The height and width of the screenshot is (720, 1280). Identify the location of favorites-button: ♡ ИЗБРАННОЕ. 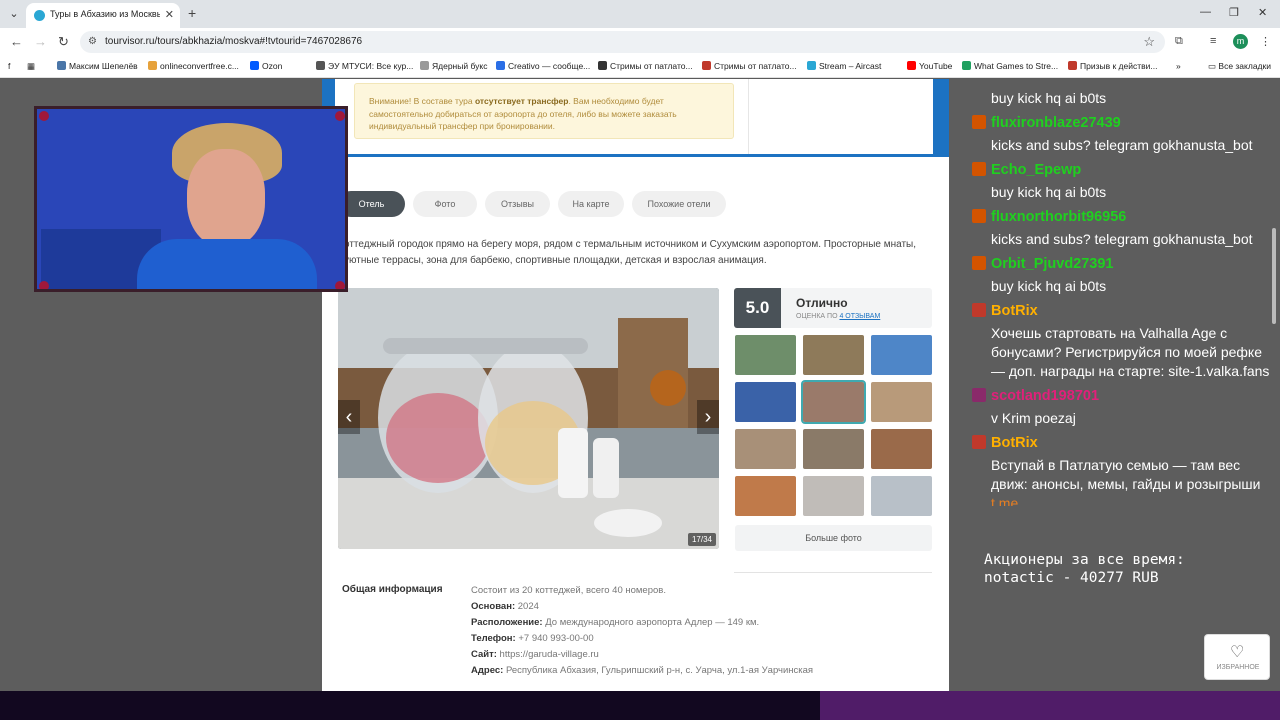
(1237, 657).